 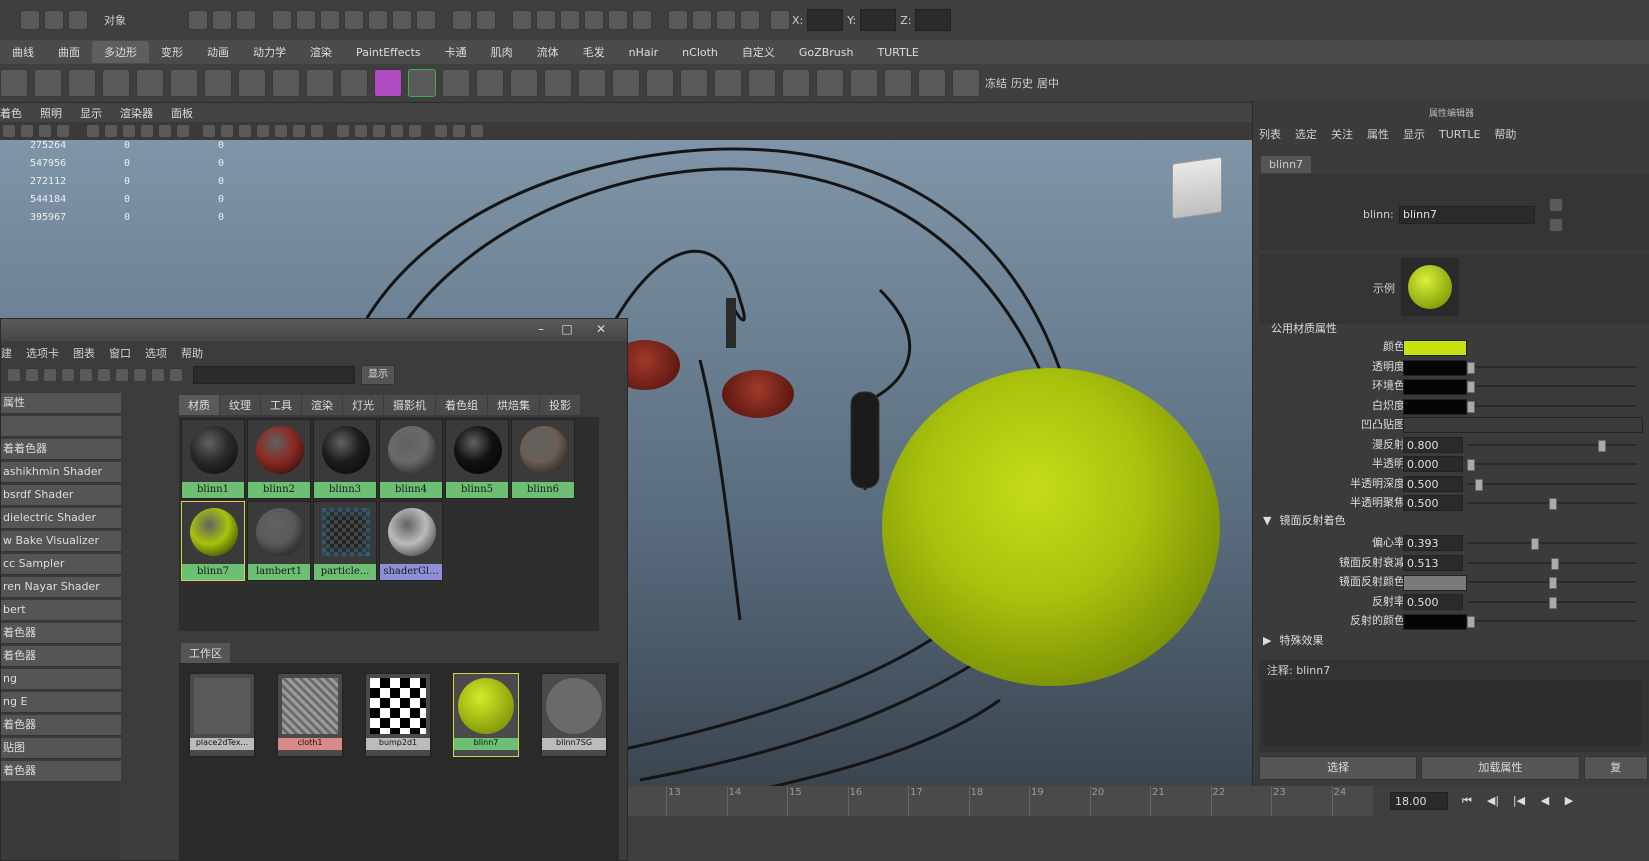 I want to click on freeze-label: 冻结, so click(x=996, y=83).